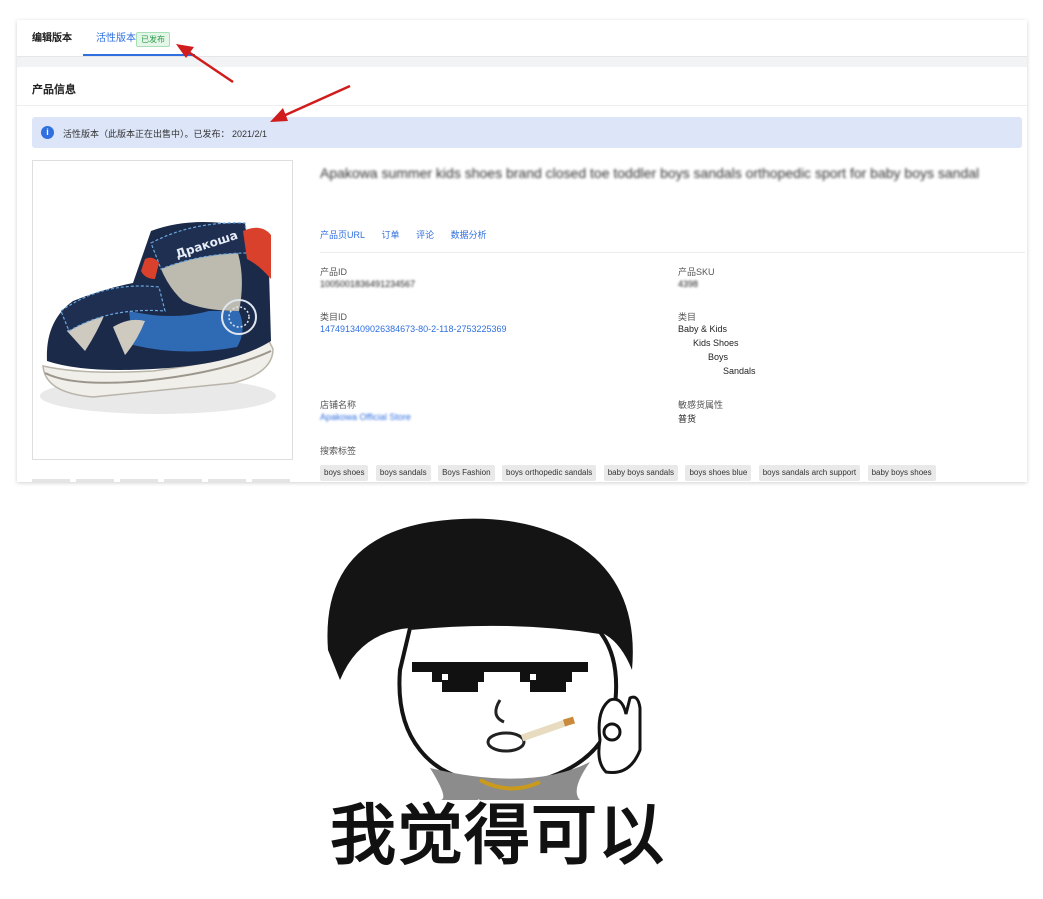 Image resolution: width=1043 pixels, height=899 pixels. What do you see at coordinates (497, 835) in the screenshot?
I see `meme-caption: 我觉得可以` at bounding box center [497, 835].